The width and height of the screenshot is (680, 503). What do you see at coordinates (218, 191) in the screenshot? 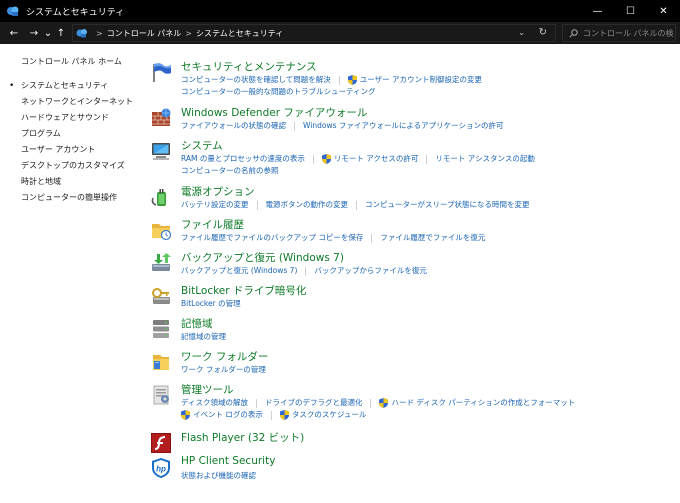
I see `category-title: 電源オプション` at bounding box center [218, 191].